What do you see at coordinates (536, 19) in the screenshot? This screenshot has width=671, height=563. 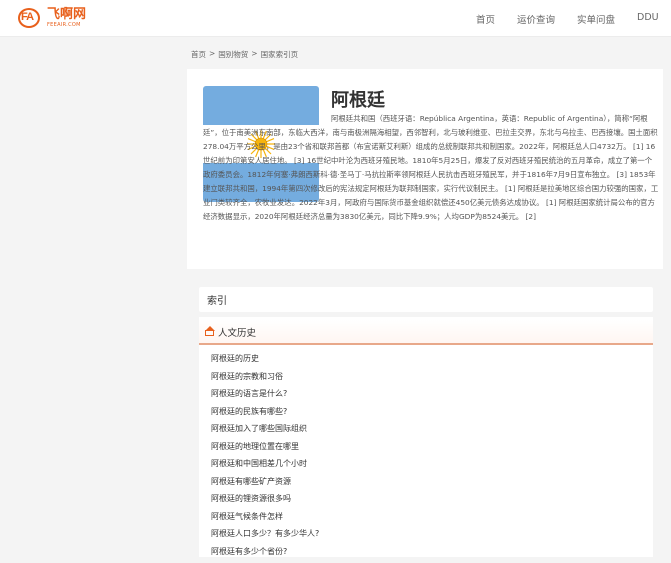 I see `nav-freight-query: 运价查询` at bounding box center [536, 19].